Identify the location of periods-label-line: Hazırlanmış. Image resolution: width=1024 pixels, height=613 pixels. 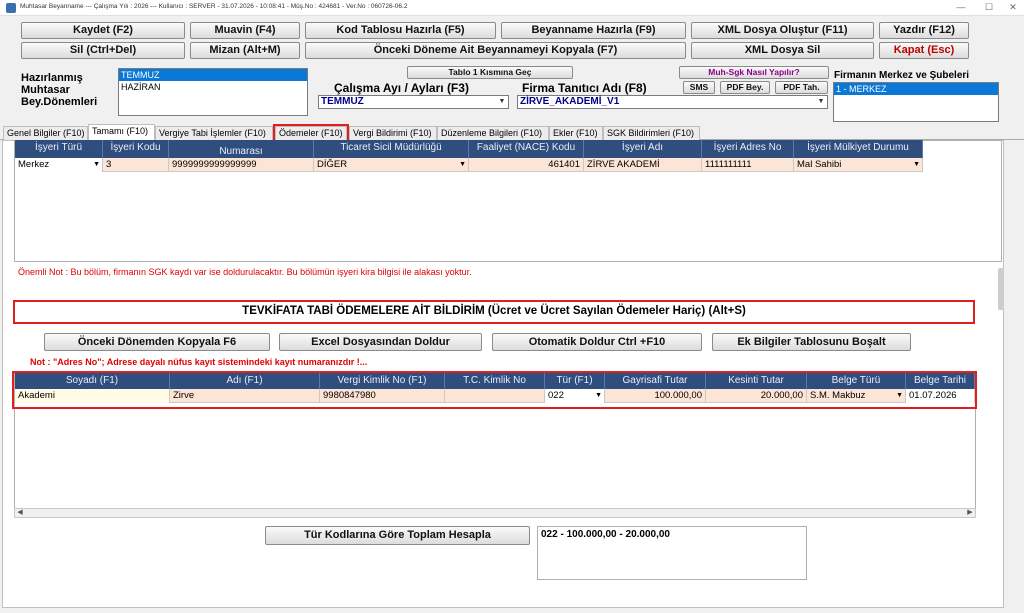
(52, 78).